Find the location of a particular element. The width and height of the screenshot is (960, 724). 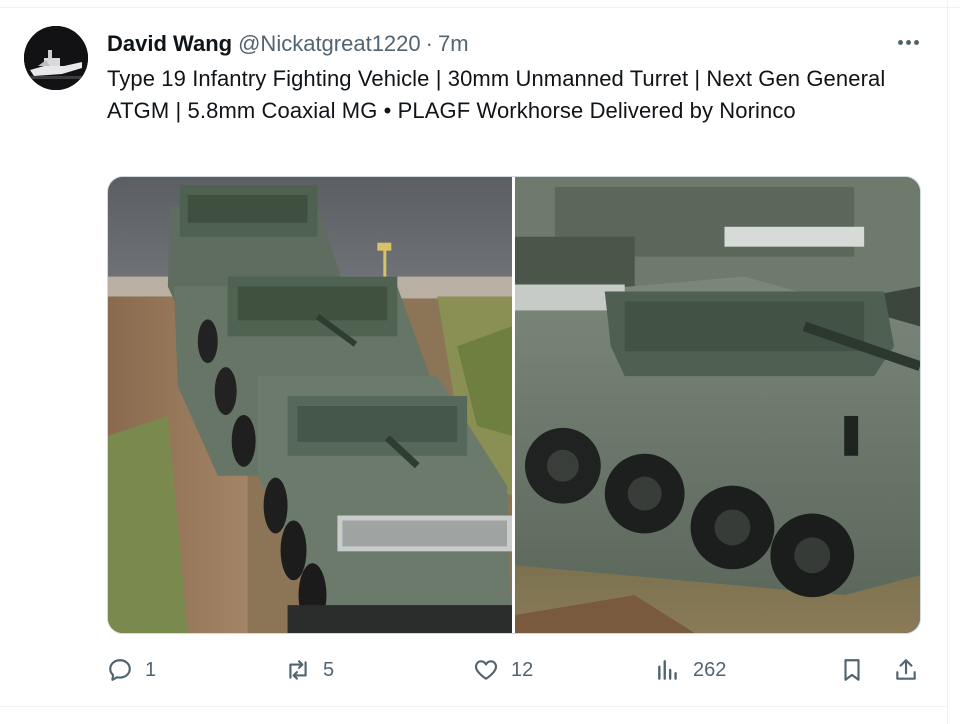

action-bar: 1 5 12 262 is located at coordinates (517, 670).